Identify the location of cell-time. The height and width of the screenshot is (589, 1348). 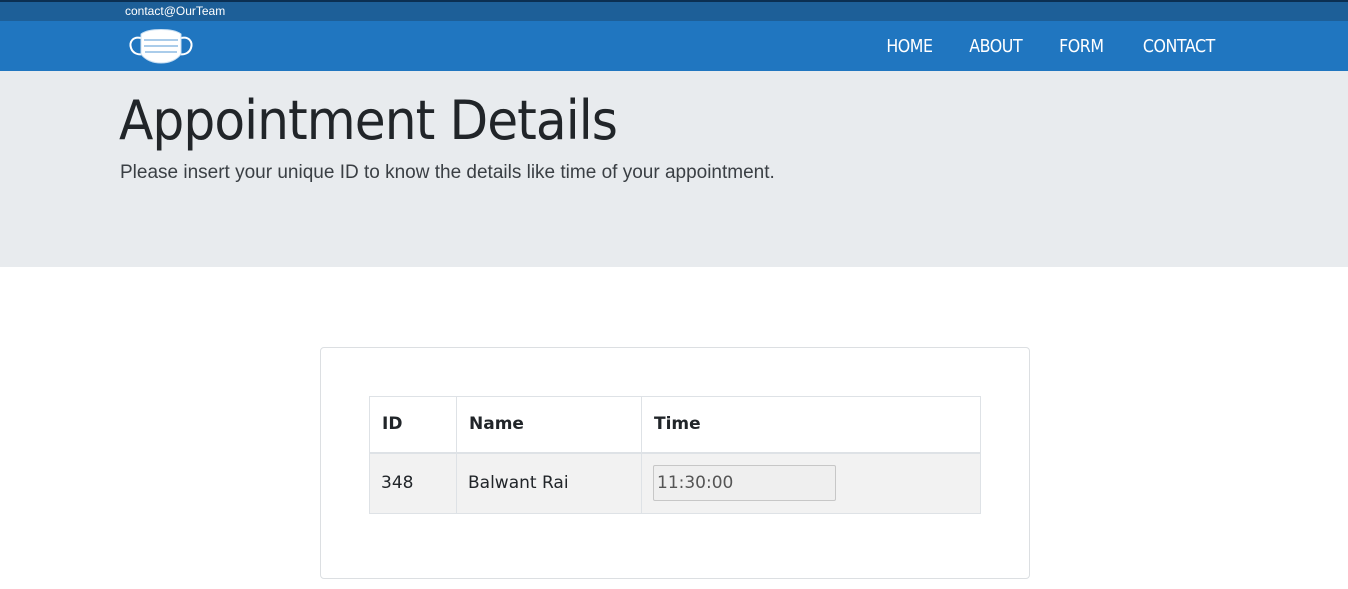
(811, 483).